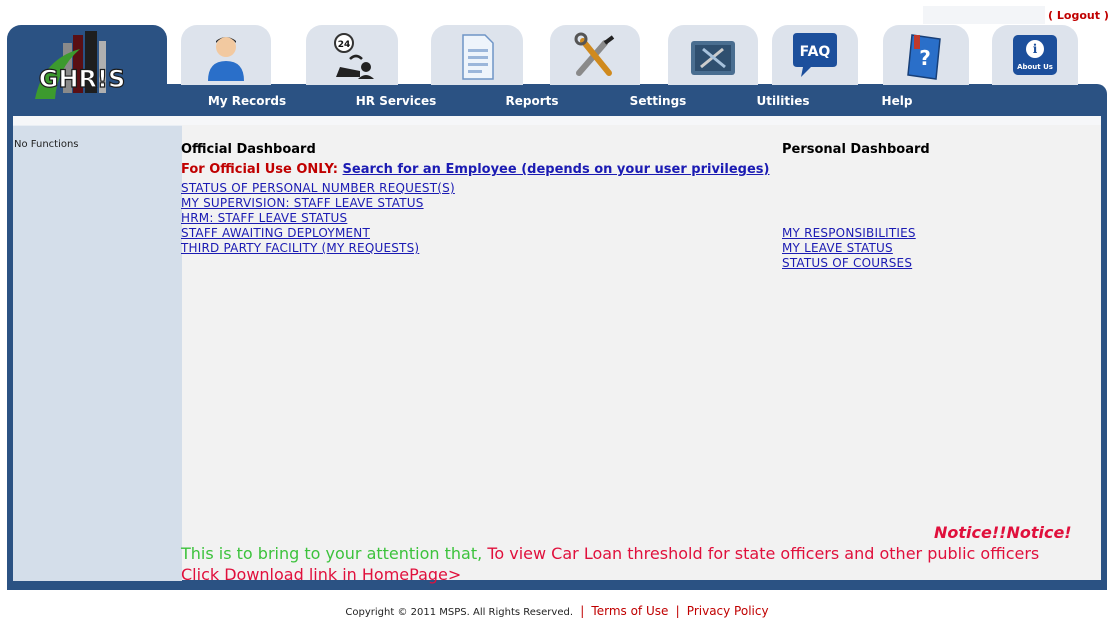  I want to click on faq-icon-text: FAQ, so click(815, 52).